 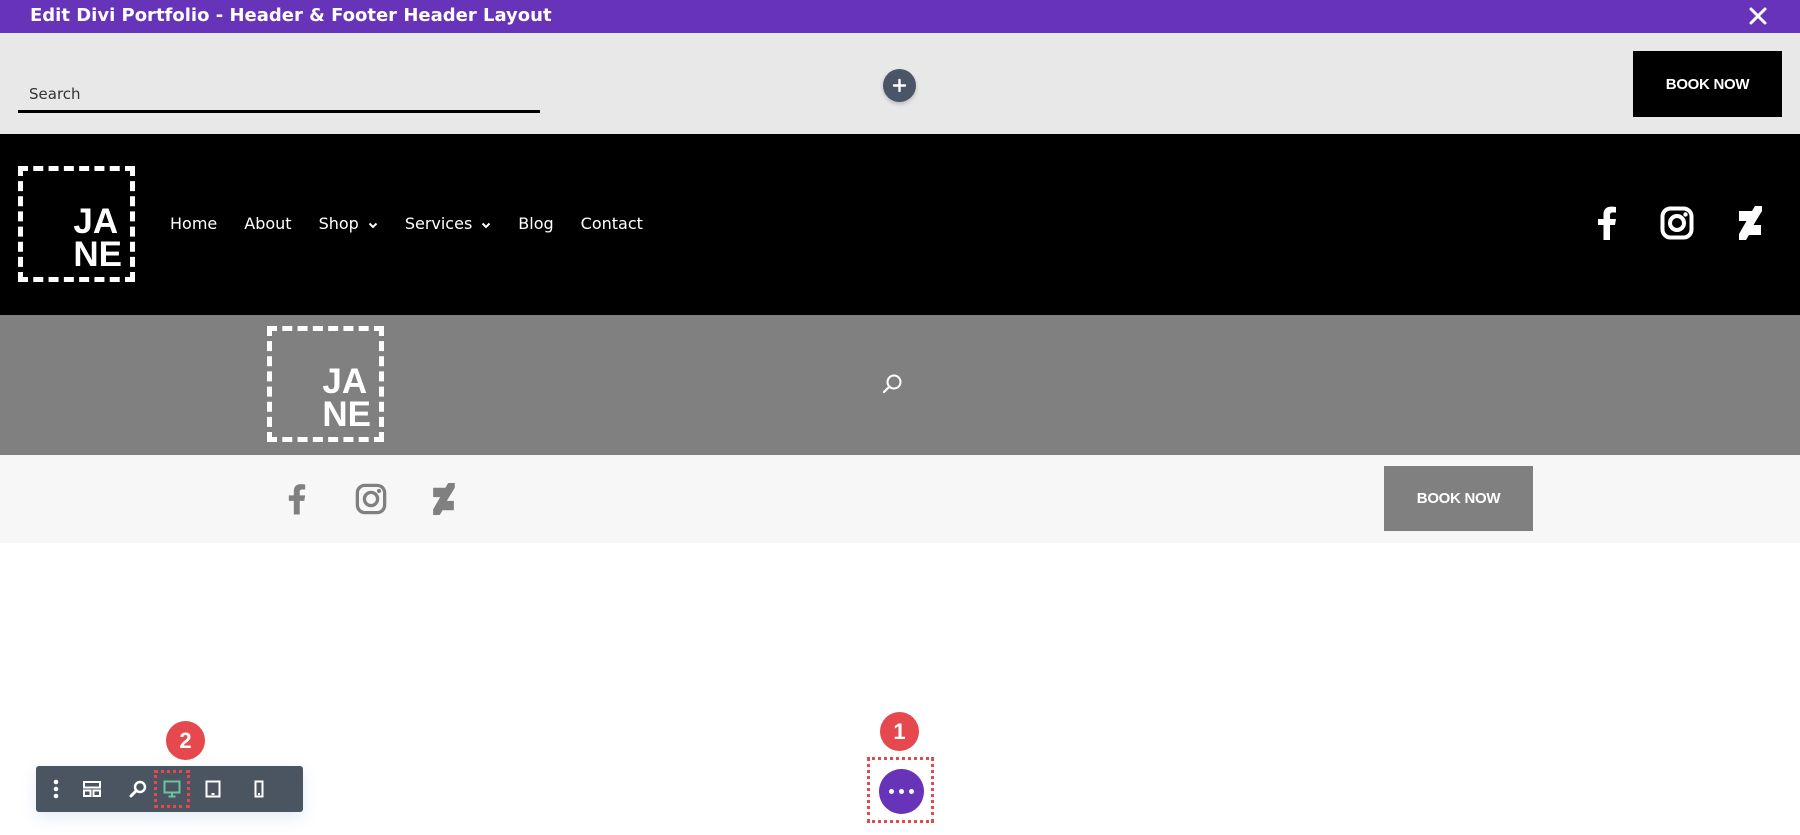 I want to click on builder-page-settings-bar, so click(x=169, y=789).